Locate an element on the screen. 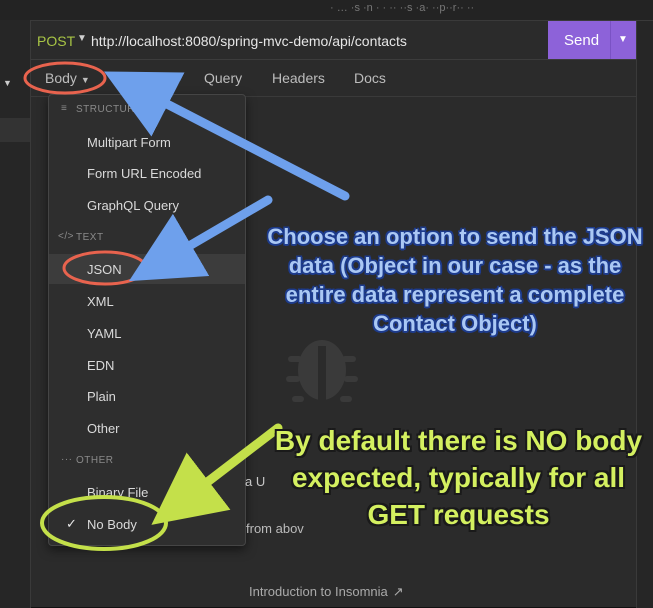  menu-item-edn: EDN is located at coordinates (147, 365).